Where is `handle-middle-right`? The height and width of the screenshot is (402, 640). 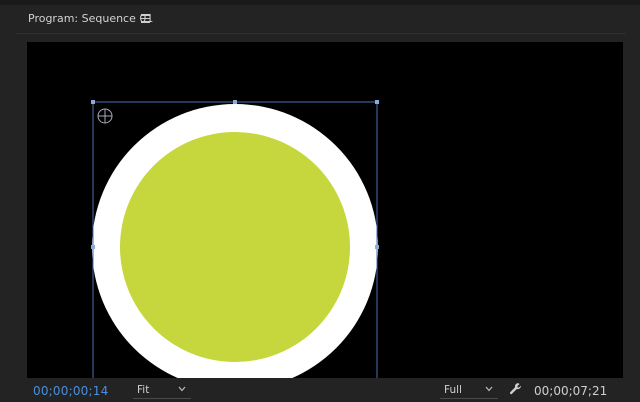 handle-middle-right is located at coordinates (377, 247).